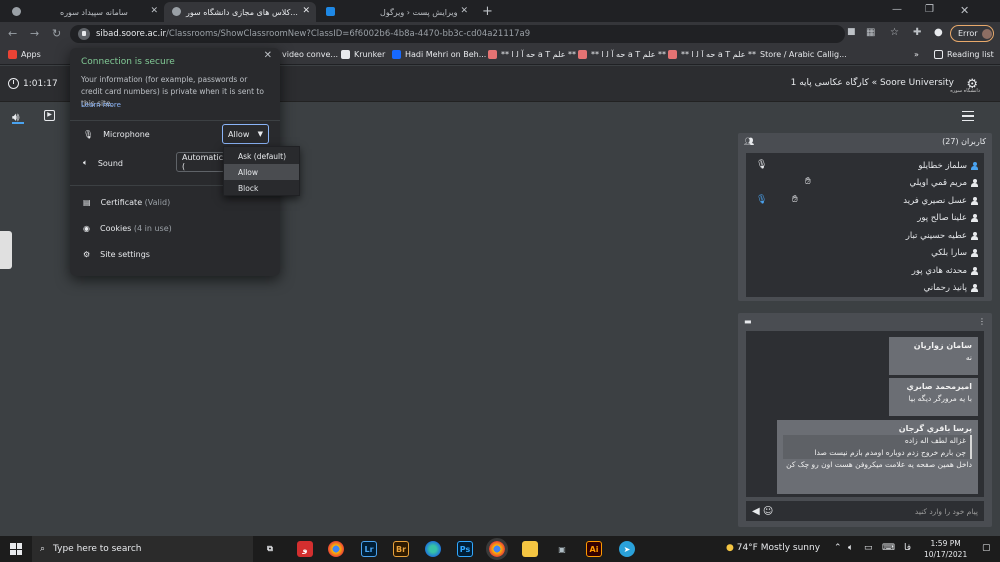 Image resolution: width=1000 pixels, height=562 pixels. I want to click on avatar, so click(986, 33).